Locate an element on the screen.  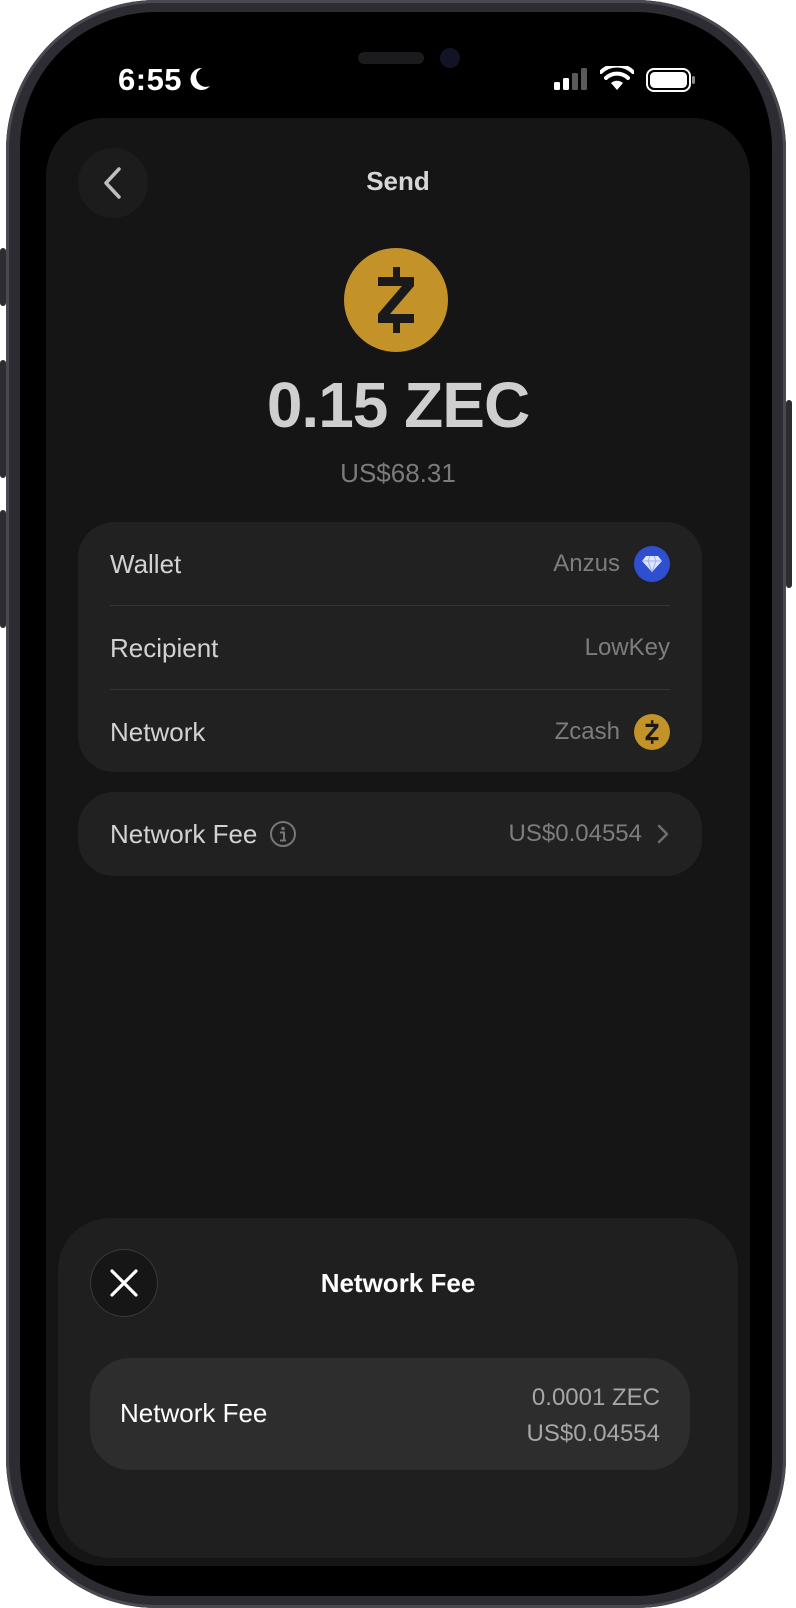
recipient-label: Recipient is located at coordinates (164, 647).